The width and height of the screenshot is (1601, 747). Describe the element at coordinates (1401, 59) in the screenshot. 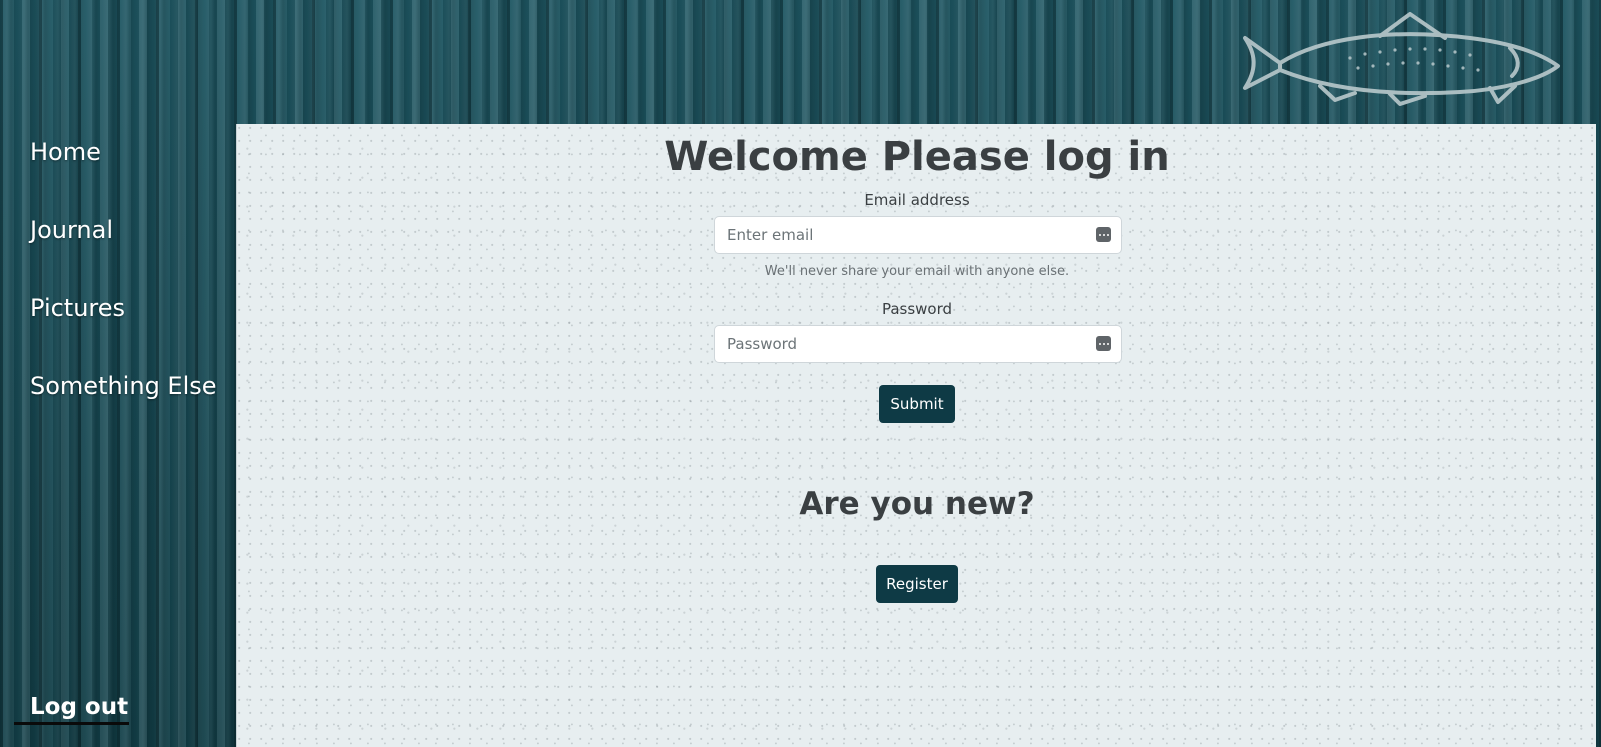

I see `fish-icon` at that location.